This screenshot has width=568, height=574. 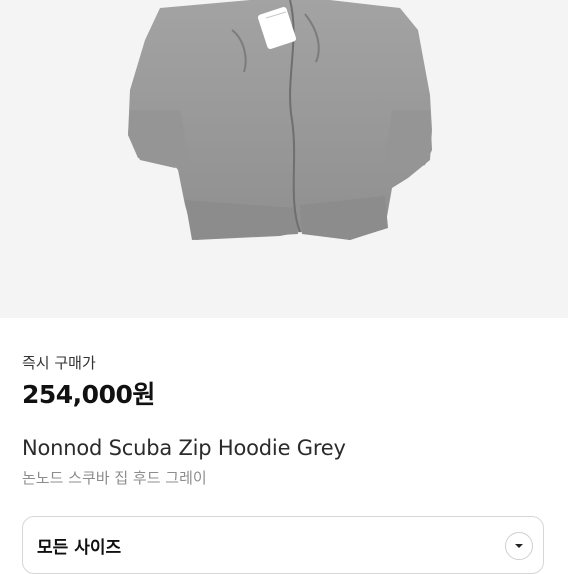 I want to click on product-name-korean: 논노드 스쿠바 집 후드 그레이, so click(x=114, y=478).